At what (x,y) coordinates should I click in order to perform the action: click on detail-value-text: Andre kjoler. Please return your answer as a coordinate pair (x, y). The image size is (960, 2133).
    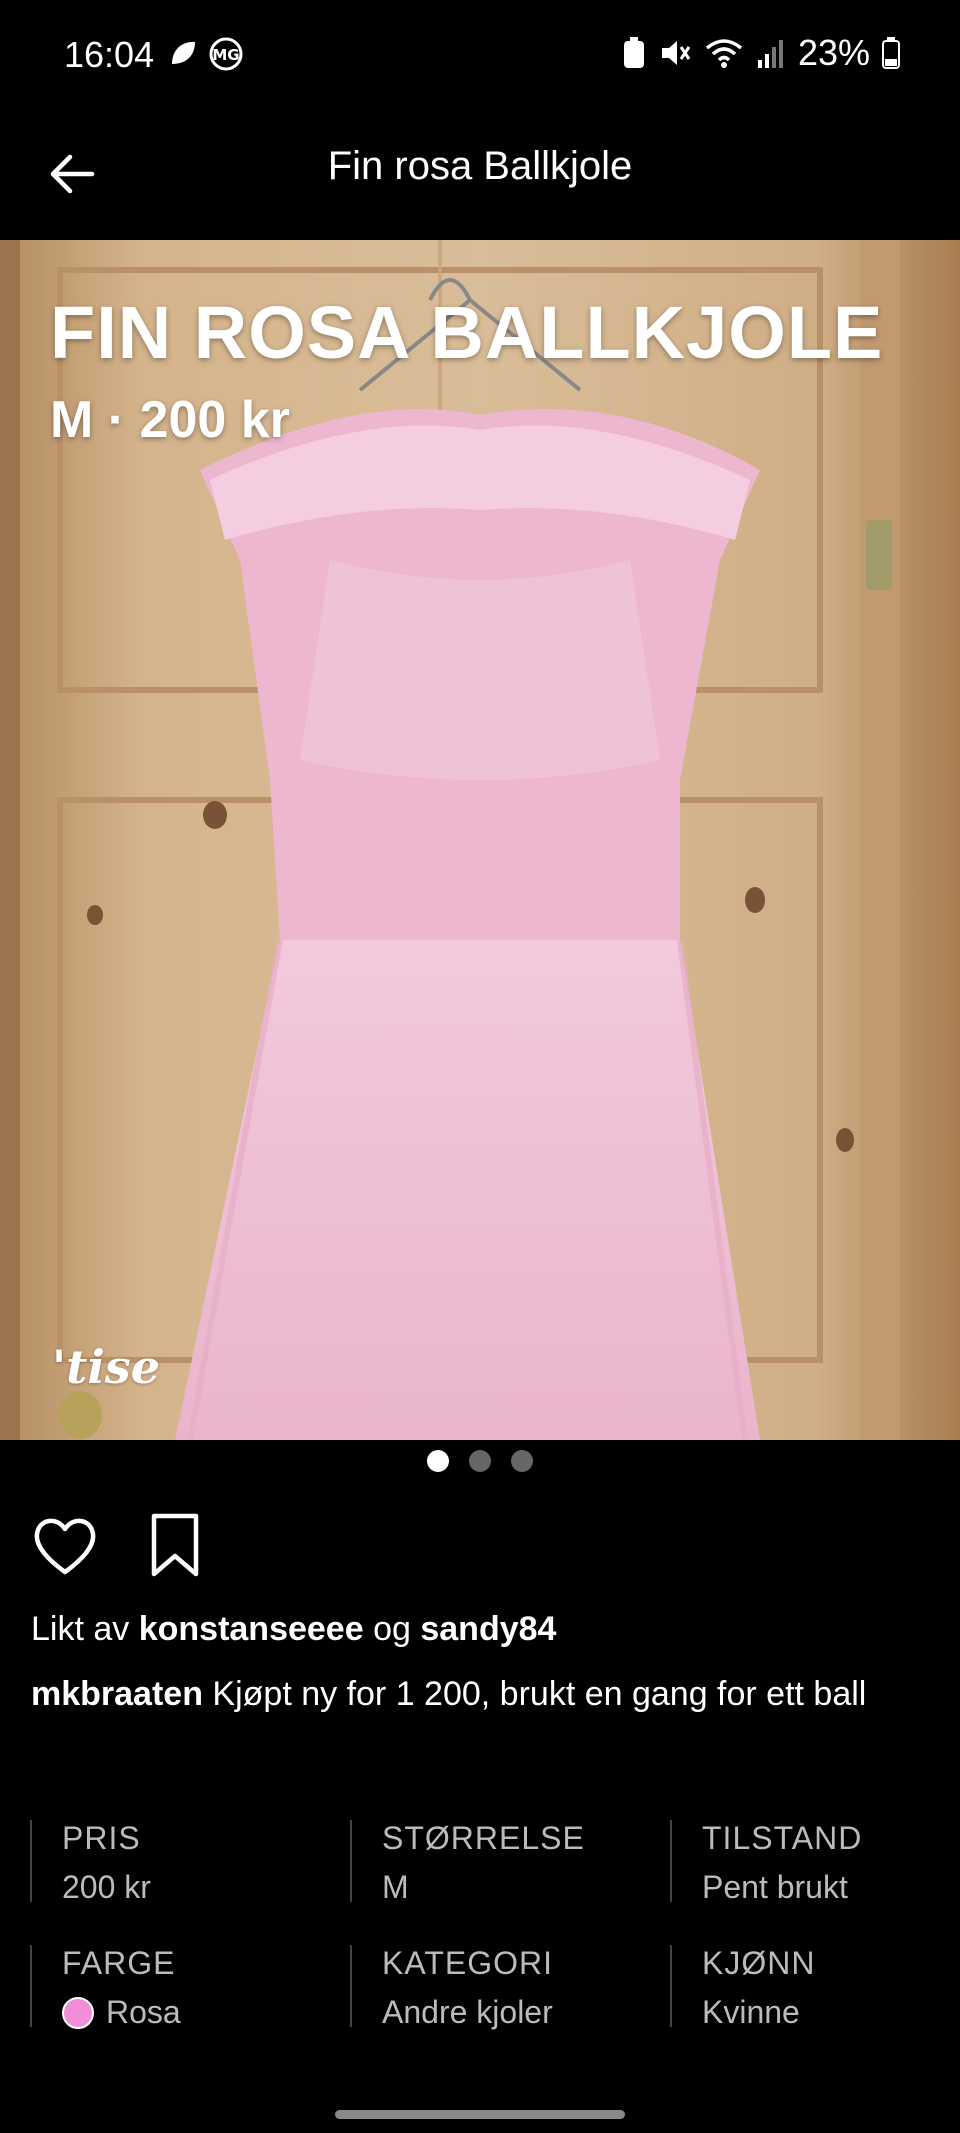
    Looking at the image, I should click on (467, 2012).